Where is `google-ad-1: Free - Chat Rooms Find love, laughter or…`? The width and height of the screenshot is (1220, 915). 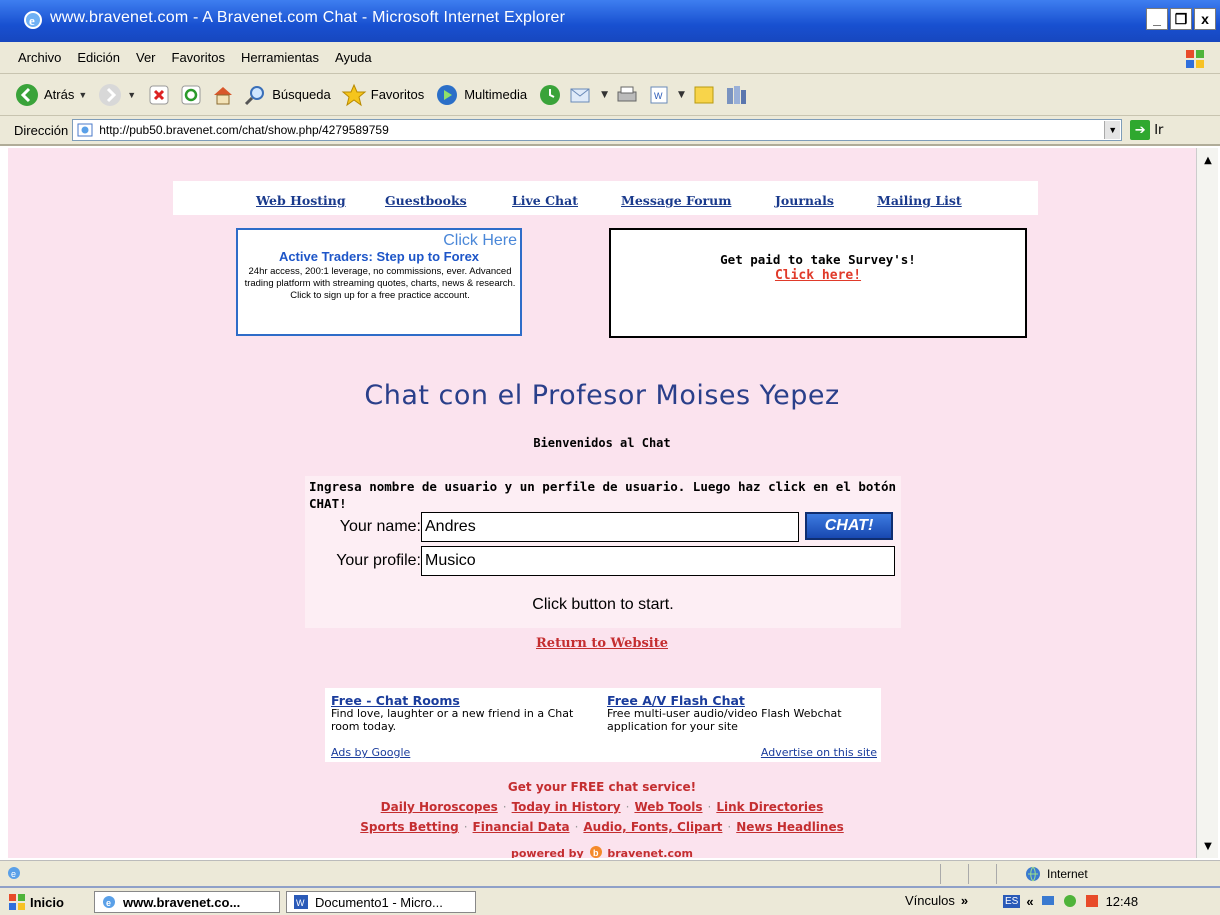 google-ad-1: Free - Chat Rooms Find love, laughter or… is located at coordinates (465, 713).